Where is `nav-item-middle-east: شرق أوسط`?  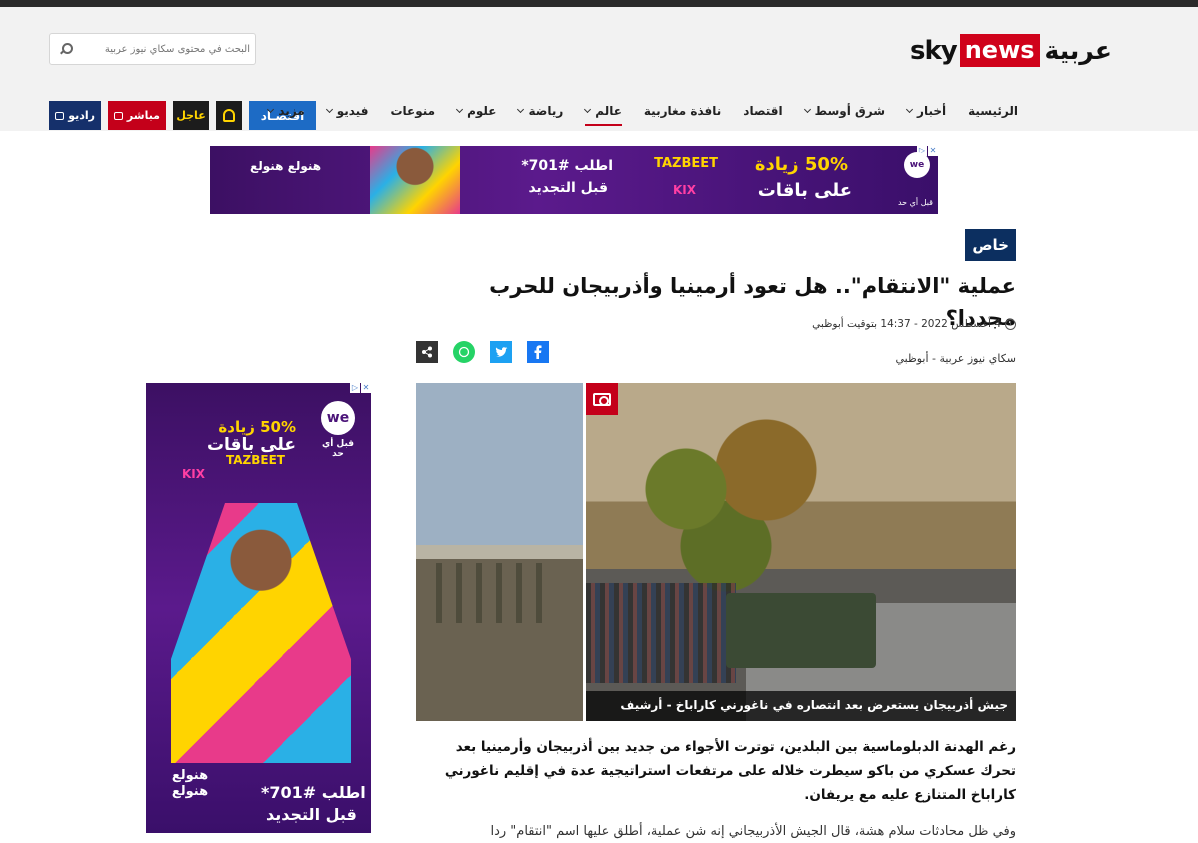 nav-item-middle-east: شرق أوسط is located at coordinates (844, 111).